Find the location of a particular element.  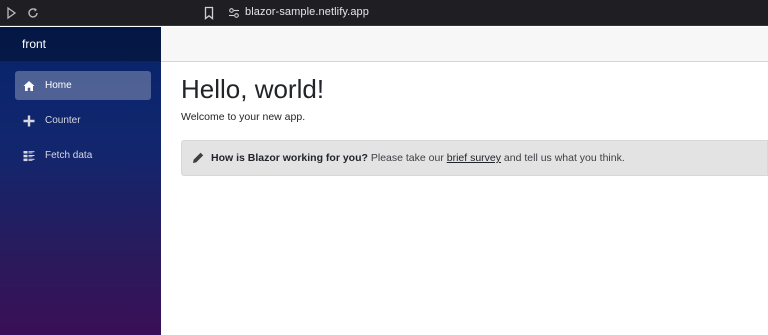

nav-item-fetch-data: Fetch data is located at coordinates (83, 155).